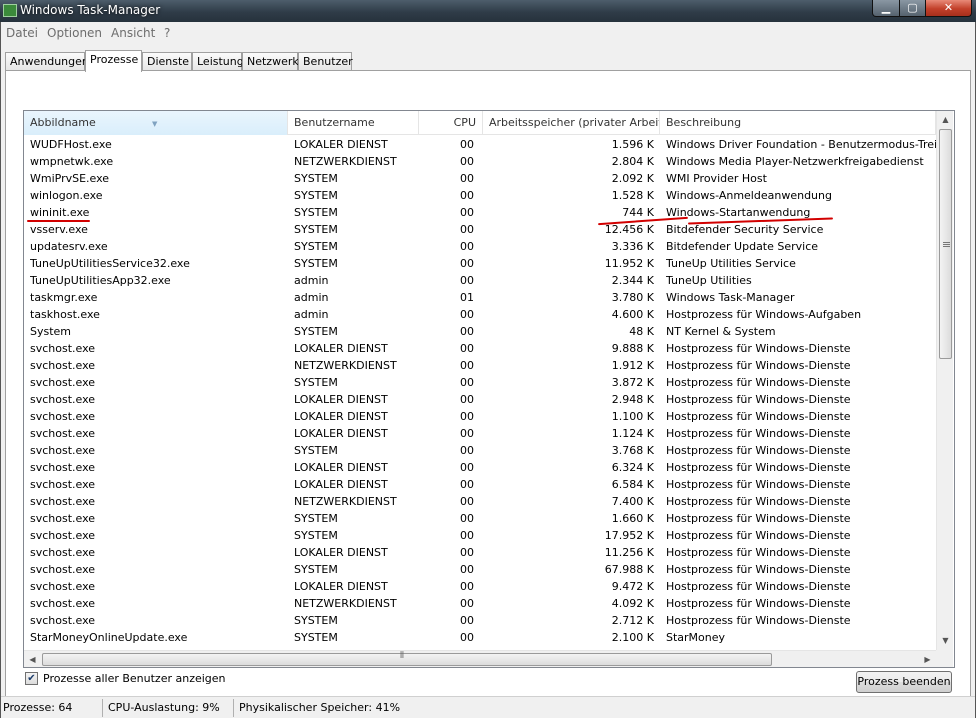 Image resolution: width=976 pixels, height=718 pixels. What do you see at coordinates (133, 33) in the screenshot?
I see `menu-ansicht: Ansicht` at bounding box center [133, 33].